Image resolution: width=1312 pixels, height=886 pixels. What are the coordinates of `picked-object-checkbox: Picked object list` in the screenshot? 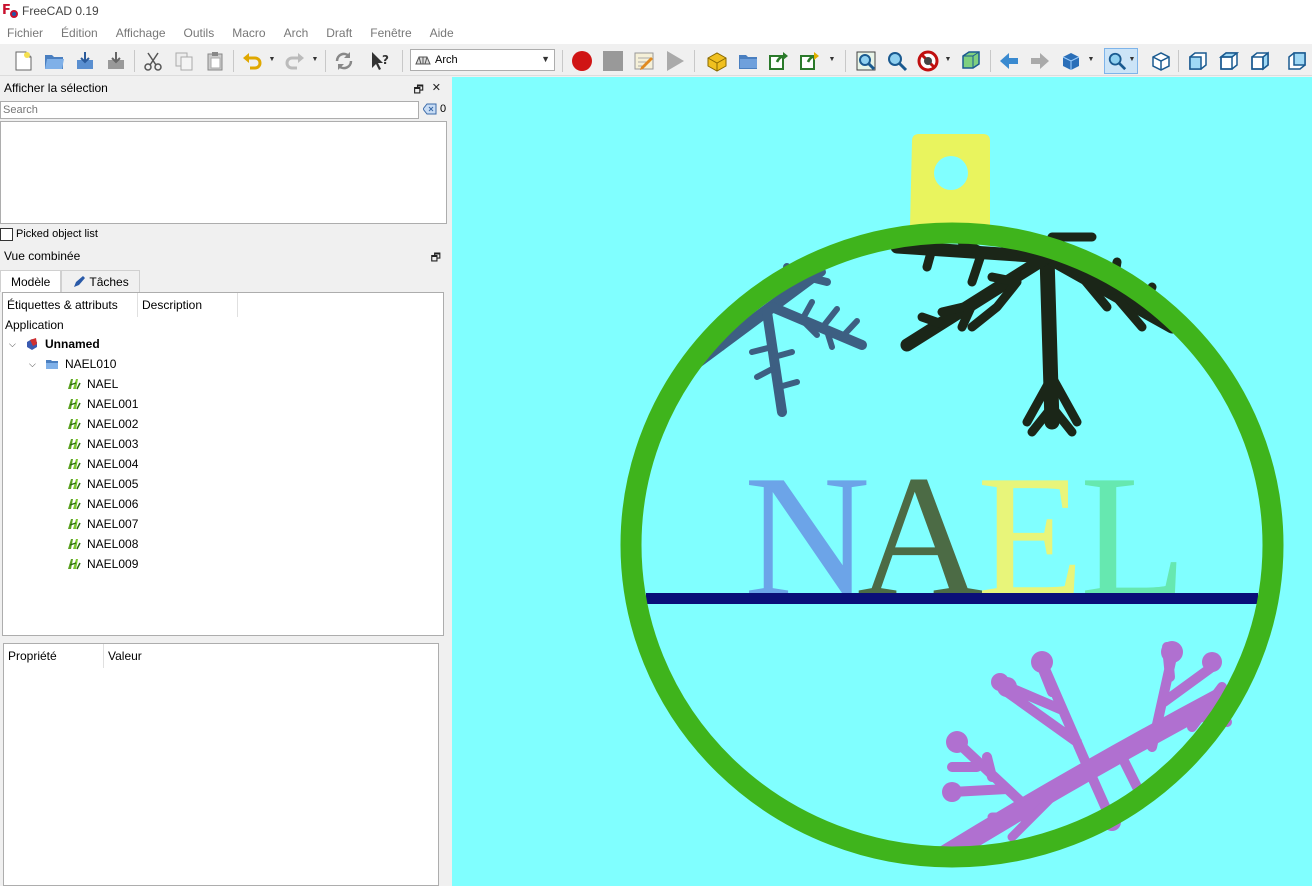 It's located at (49, 234).